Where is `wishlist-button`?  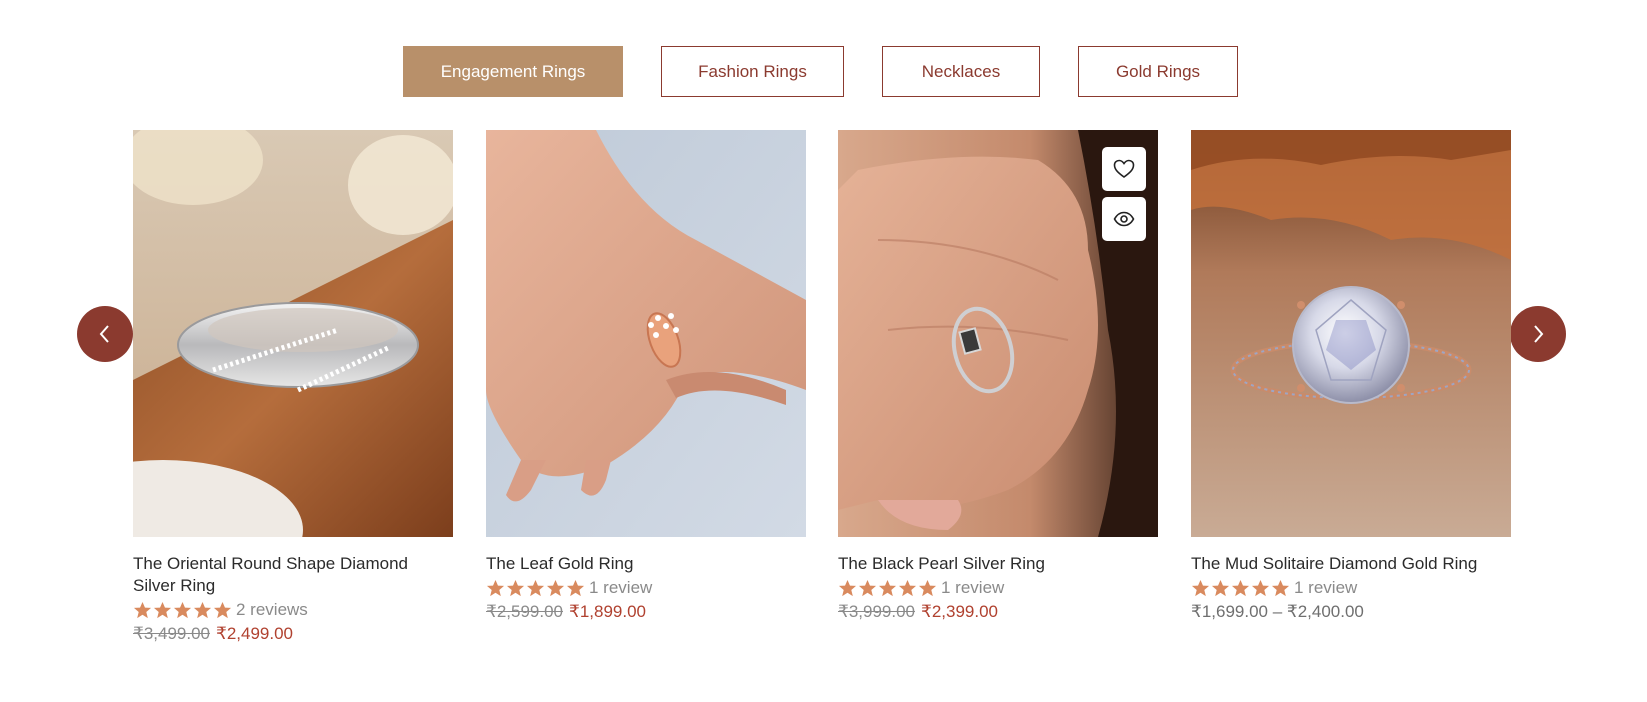
wishlist-button is located at coordinates (1124, 169).